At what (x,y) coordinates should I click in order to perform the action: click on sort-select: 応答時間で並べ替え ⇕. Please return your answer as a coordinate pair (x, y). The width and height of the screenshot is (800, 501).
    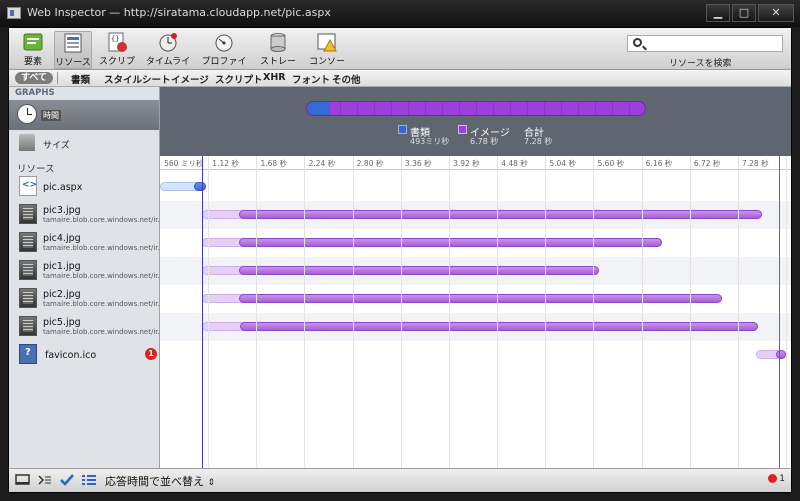
    Looking at the image, I should click on (160, 481).